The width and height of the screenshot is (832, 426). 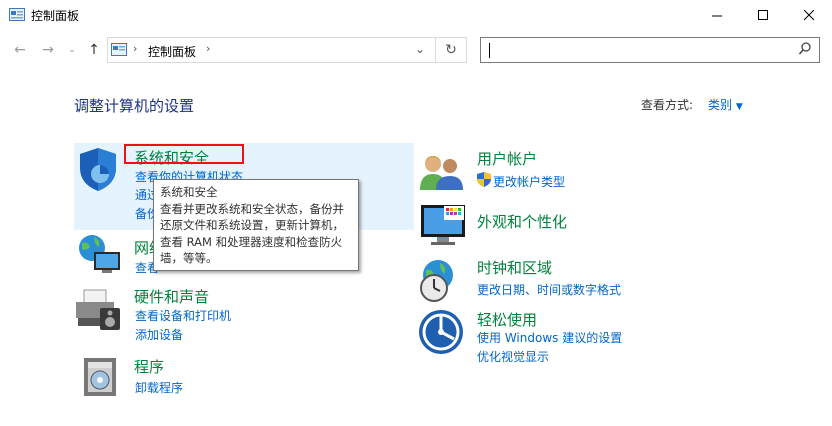 I want to click on printer-icon, so click(x=98, y=309).